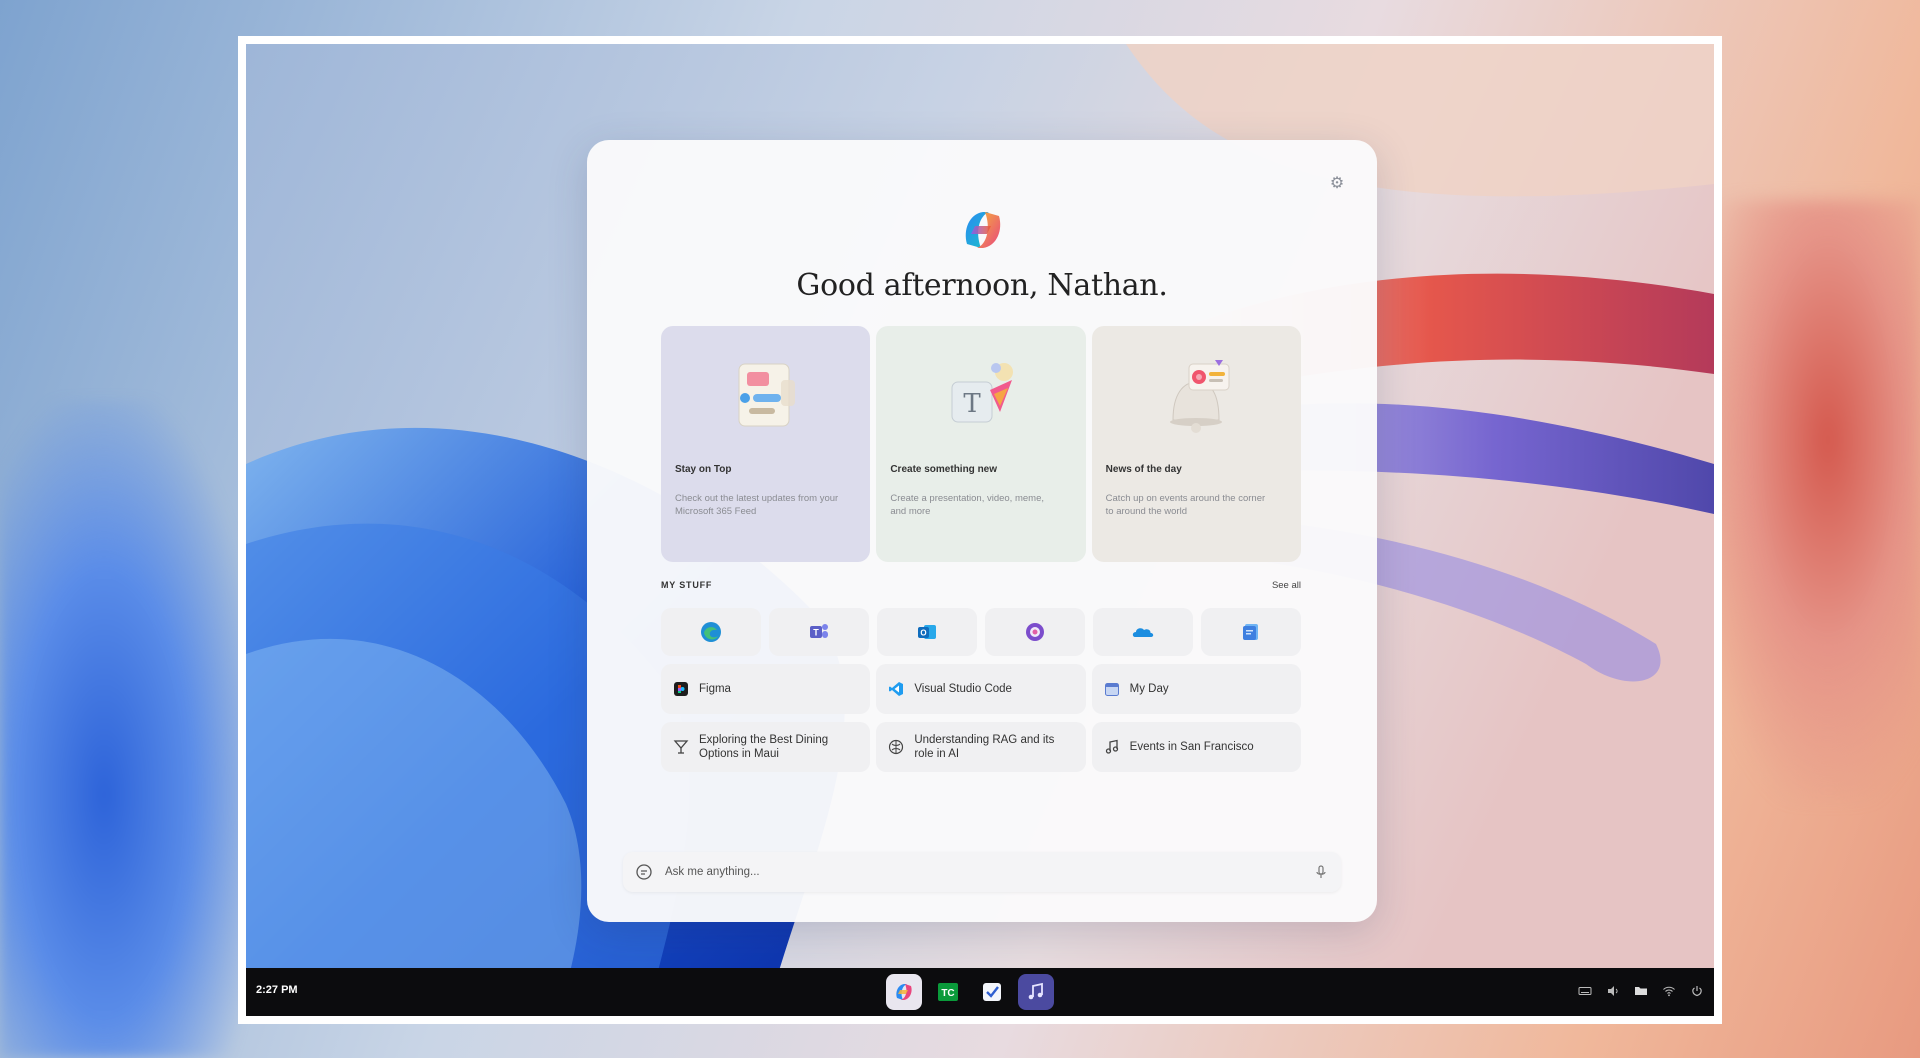 The image size is (1920, 1058). I want to click on folder-icon, so click(1641, 991).